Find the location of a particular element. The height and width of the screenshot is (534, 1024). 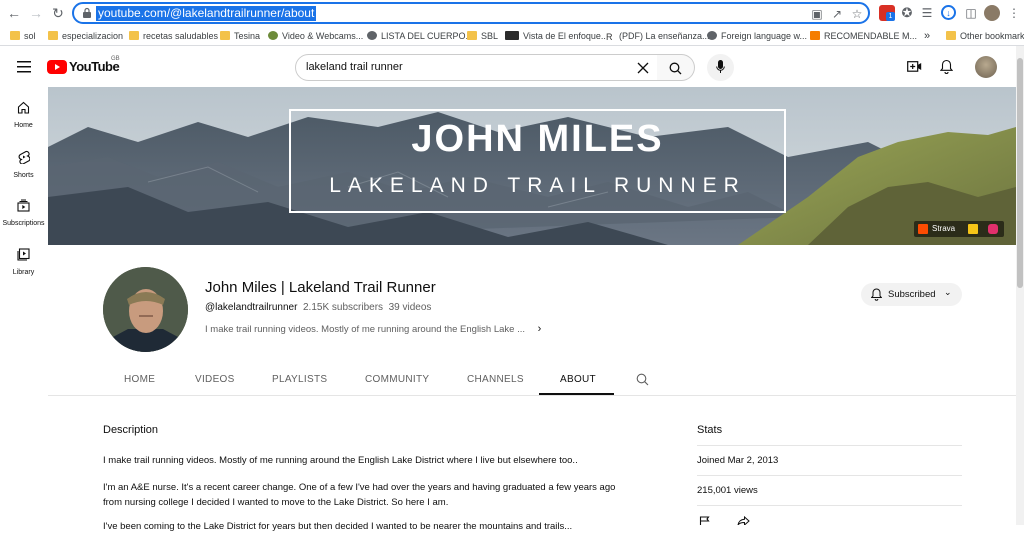

media-control-icon: ☰ is located at coordinates (927, 13).